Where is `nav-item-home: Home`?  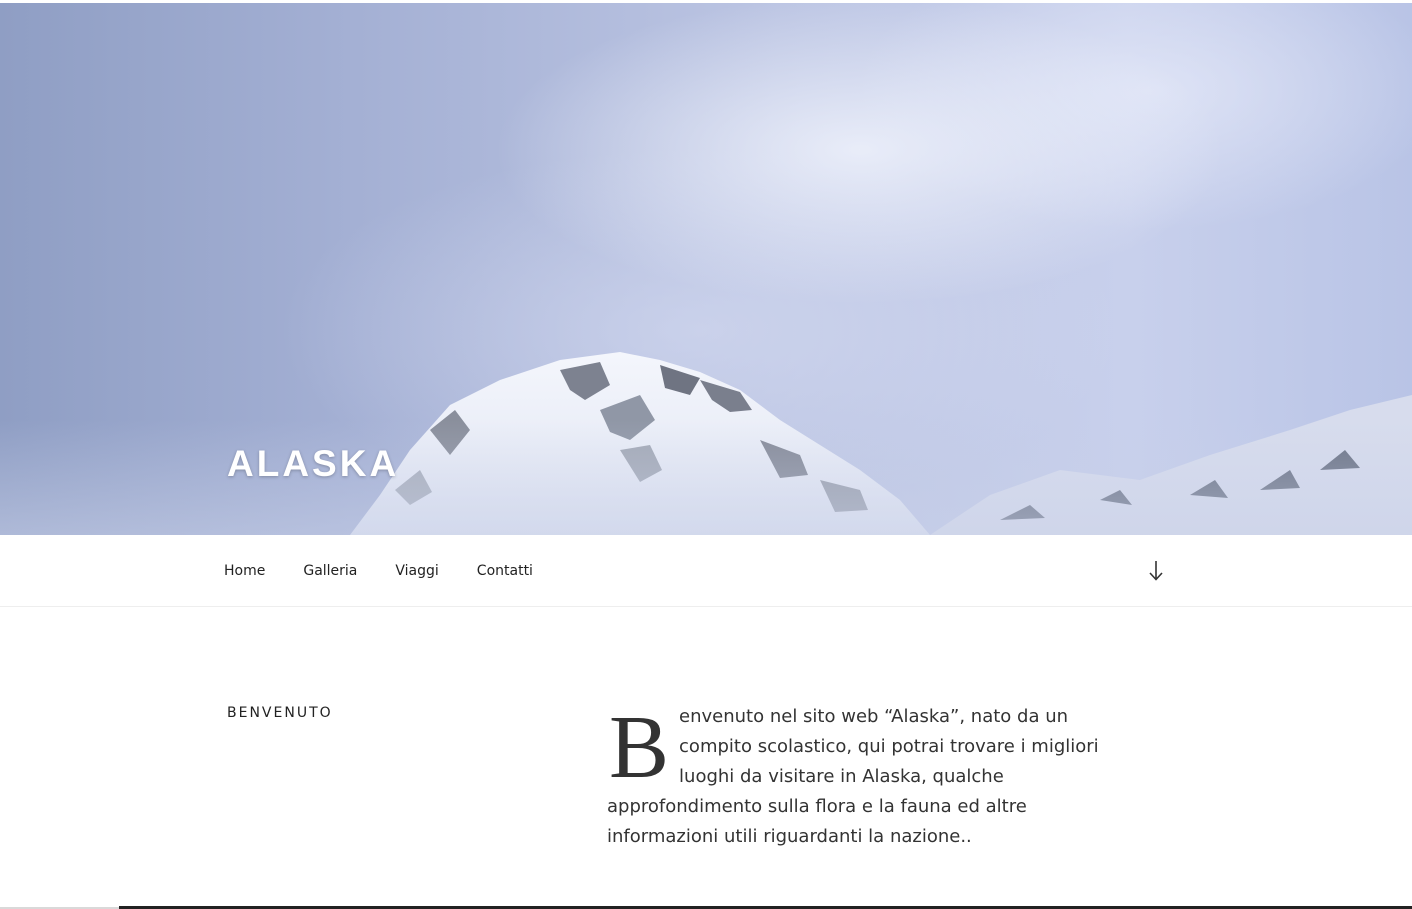
nav-item-home: Home is located at coordinates (244, 571).